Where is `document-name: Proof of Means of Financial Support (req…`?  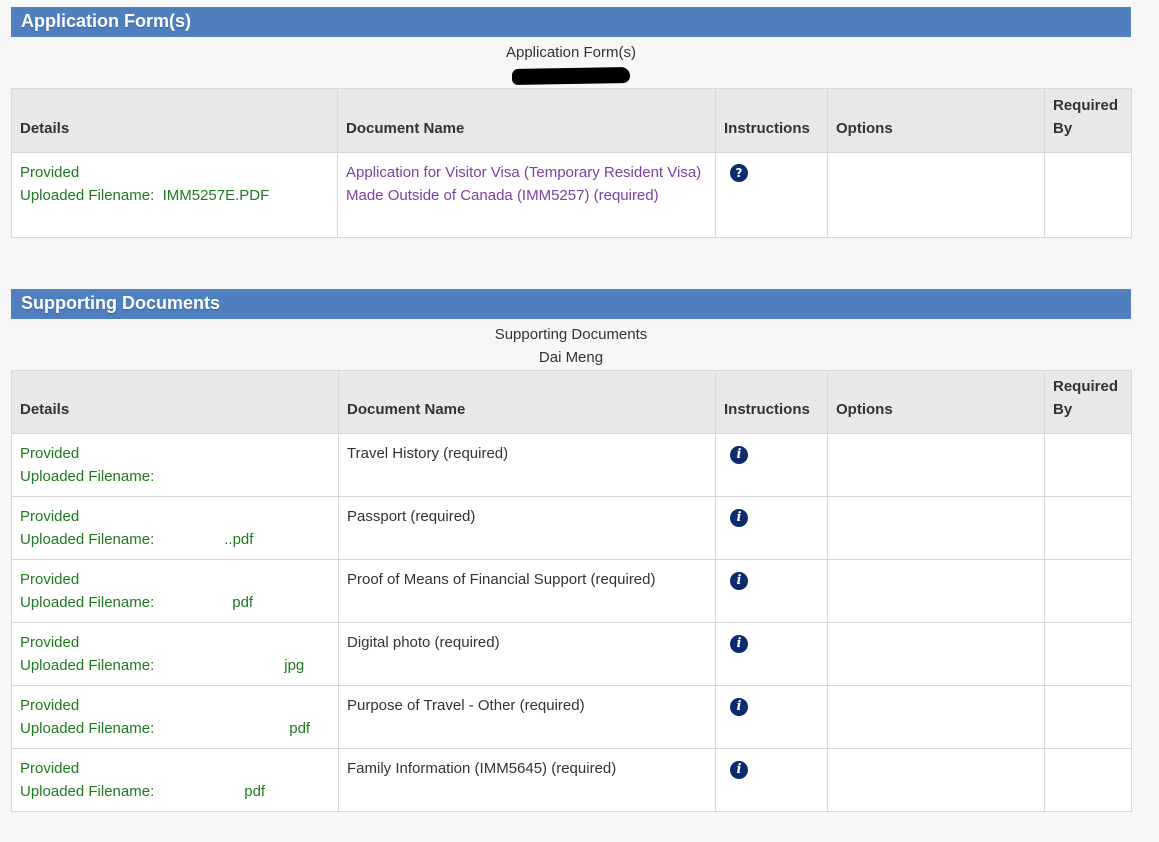
document-name: Proof of Means of Financial Support (req… is located at coordinates (501, 579).